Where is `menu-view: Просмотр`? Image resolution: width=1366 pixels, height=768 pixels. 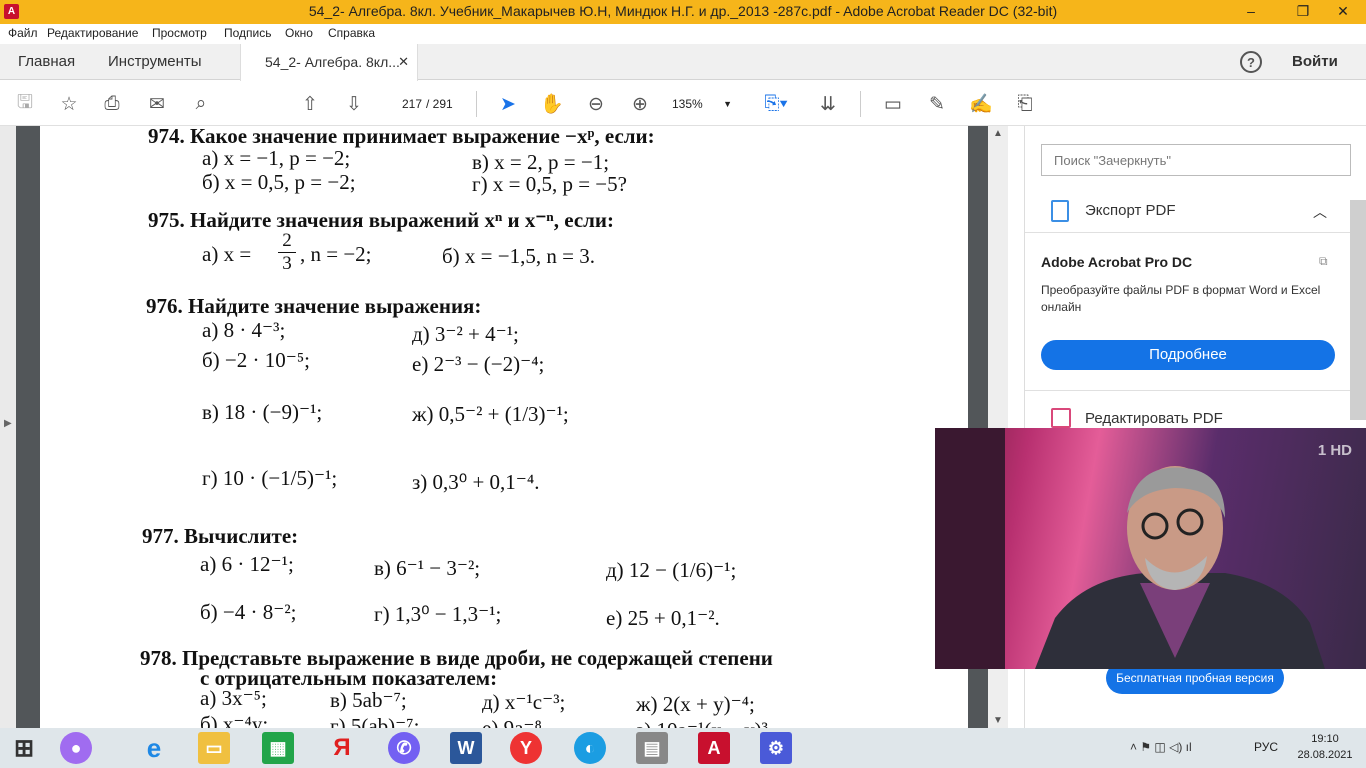
menu-view: Просмотр is located at coordinates (179, 33).